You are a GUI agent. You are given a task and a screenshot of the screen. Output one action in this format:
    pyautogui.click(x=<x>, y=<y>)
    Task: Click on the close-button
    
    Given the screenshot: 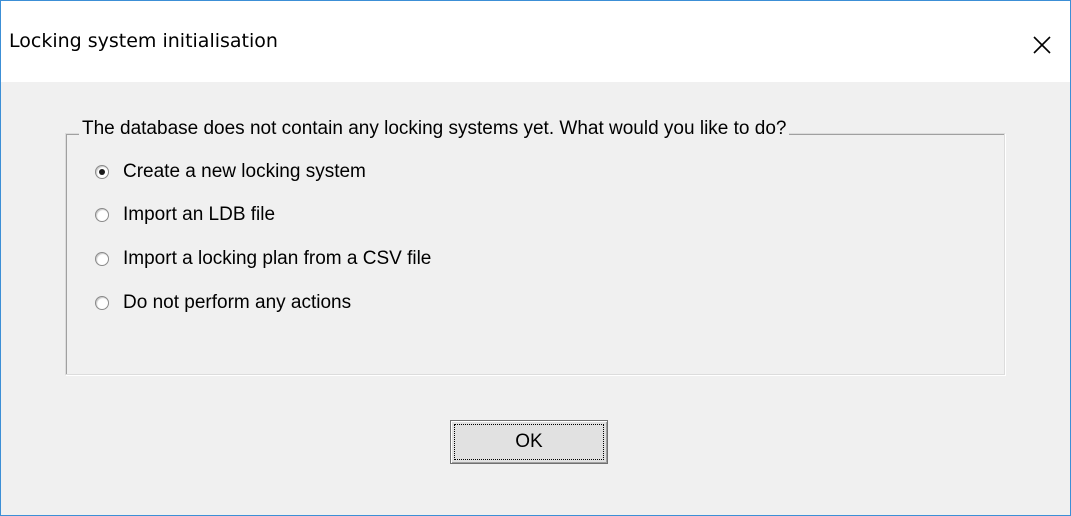 What is the action you would take?
    pyautogui.click(x=1042, y=45)
    